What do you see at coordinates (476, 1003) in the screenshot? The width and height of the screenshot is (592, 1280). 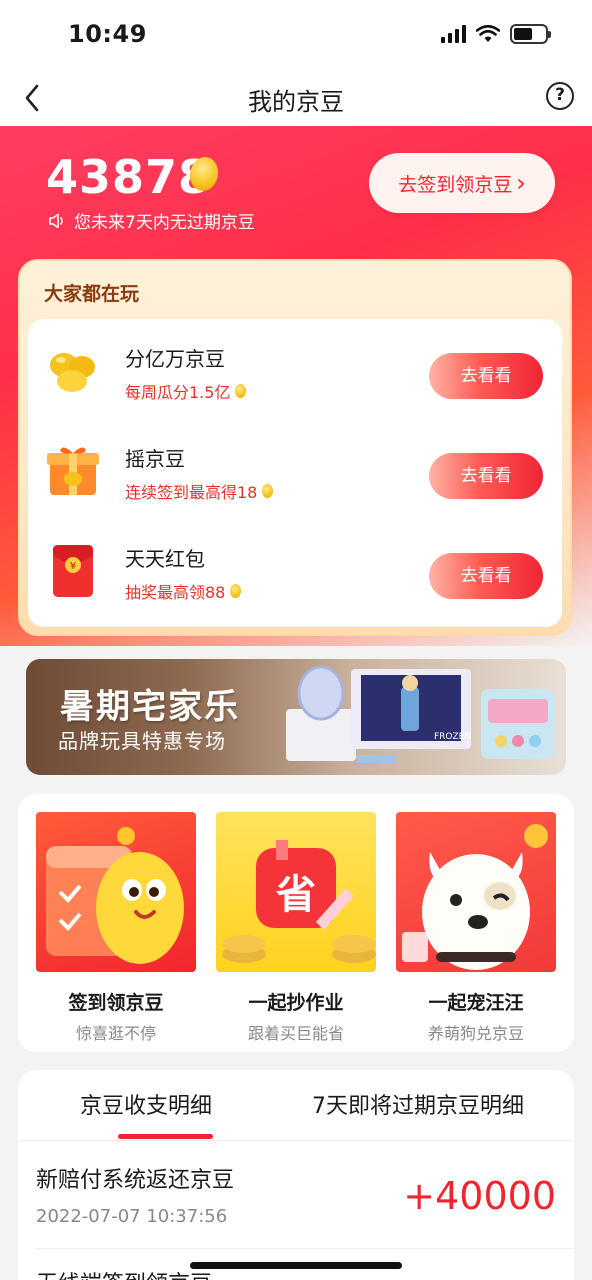 I see `activity-name: 一起宠汪汪` at bounding box center [476, 1003].